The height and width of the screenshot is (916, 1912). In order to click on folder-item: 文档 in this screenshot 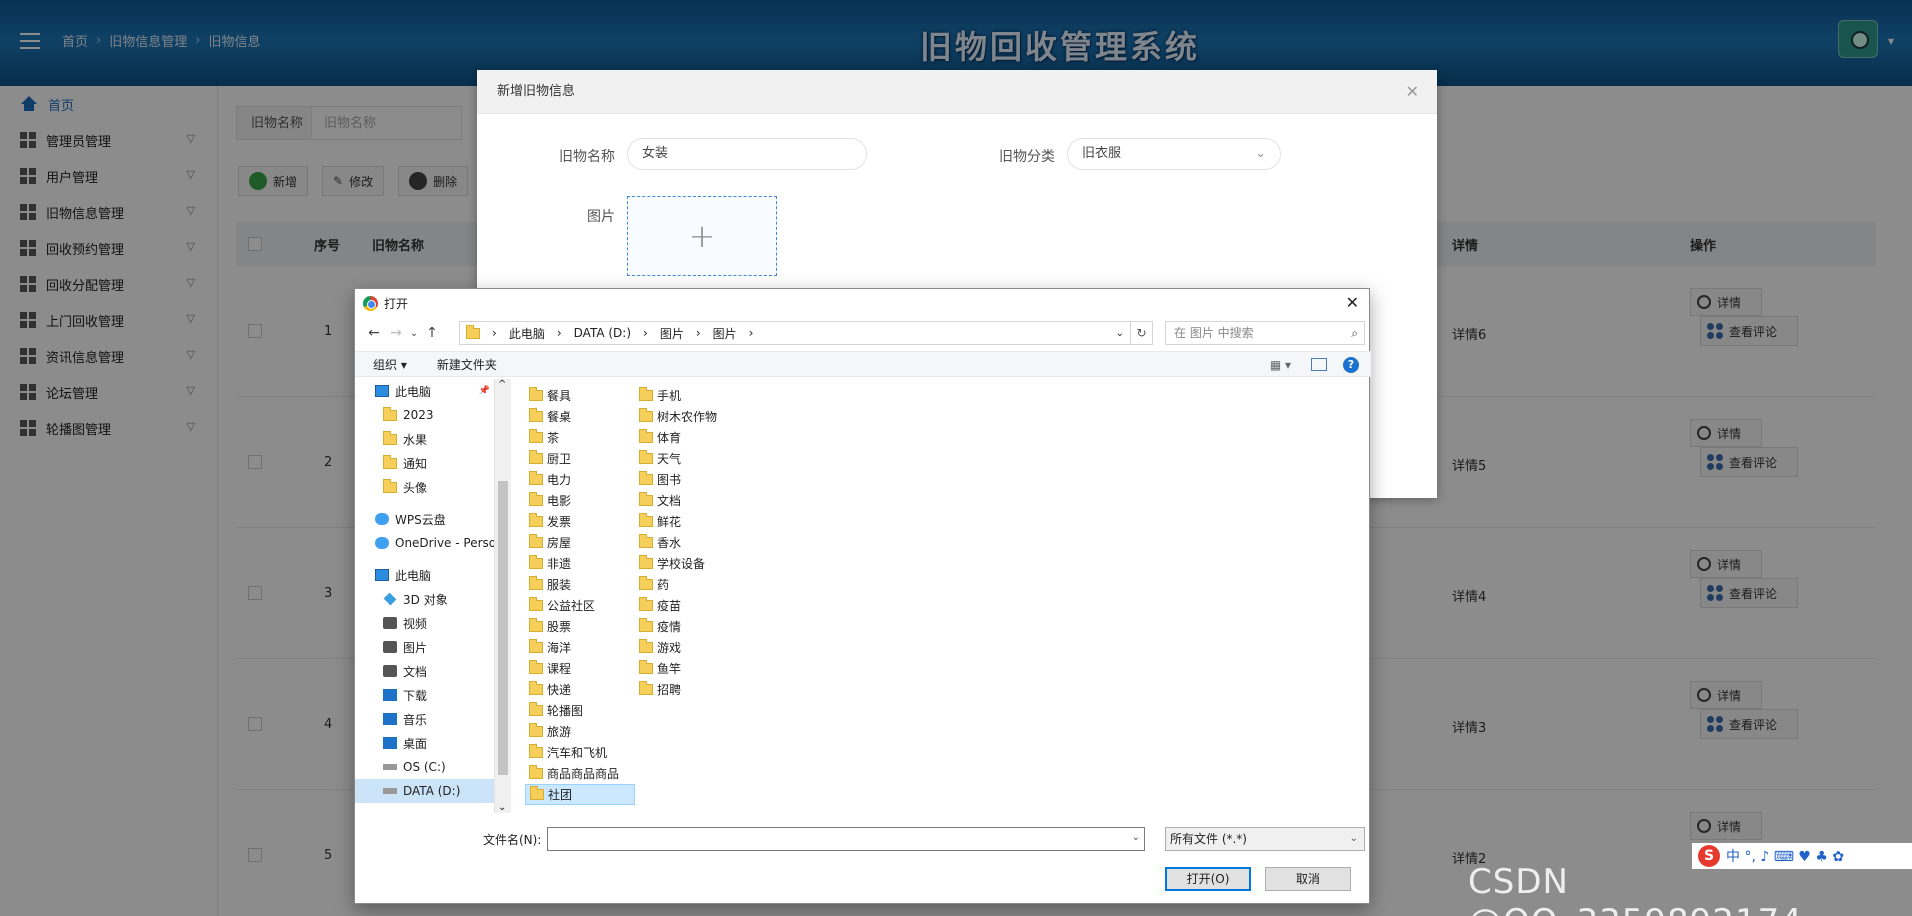, I will do `click(690, 500)`.